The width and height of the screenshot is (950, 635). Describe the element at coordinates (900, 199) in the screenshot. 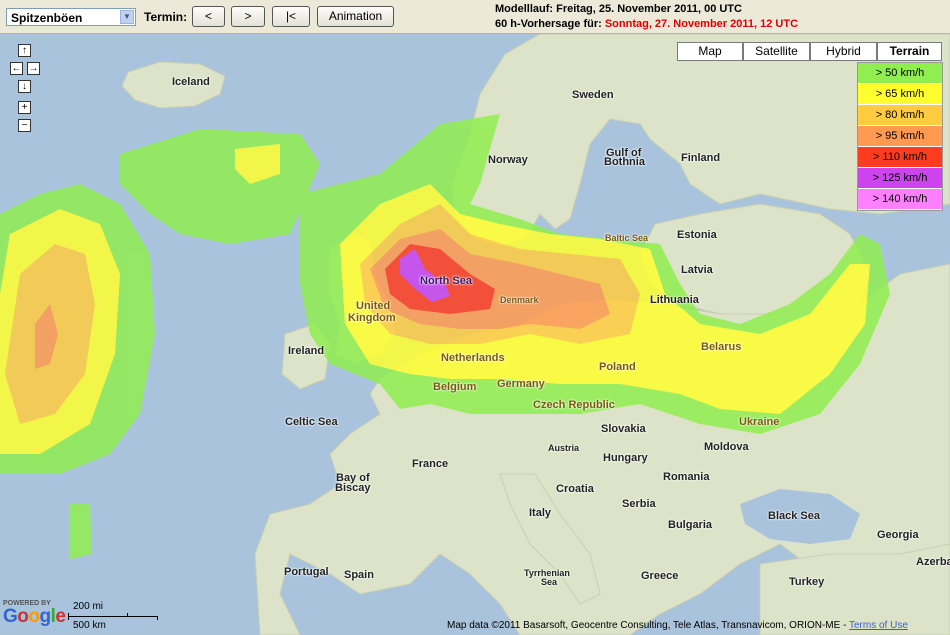

I see `legend-row-140: > 140 km/h` at that location.